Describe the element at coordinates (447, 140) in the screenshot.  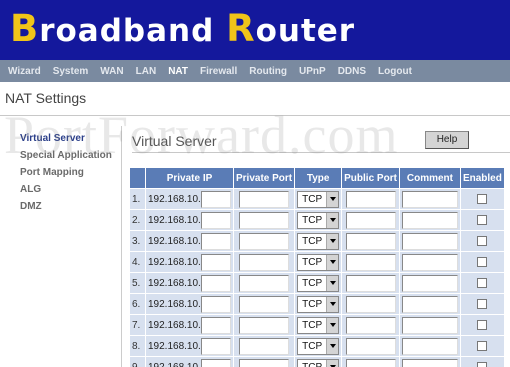
I see `help-button: Help` at that location.